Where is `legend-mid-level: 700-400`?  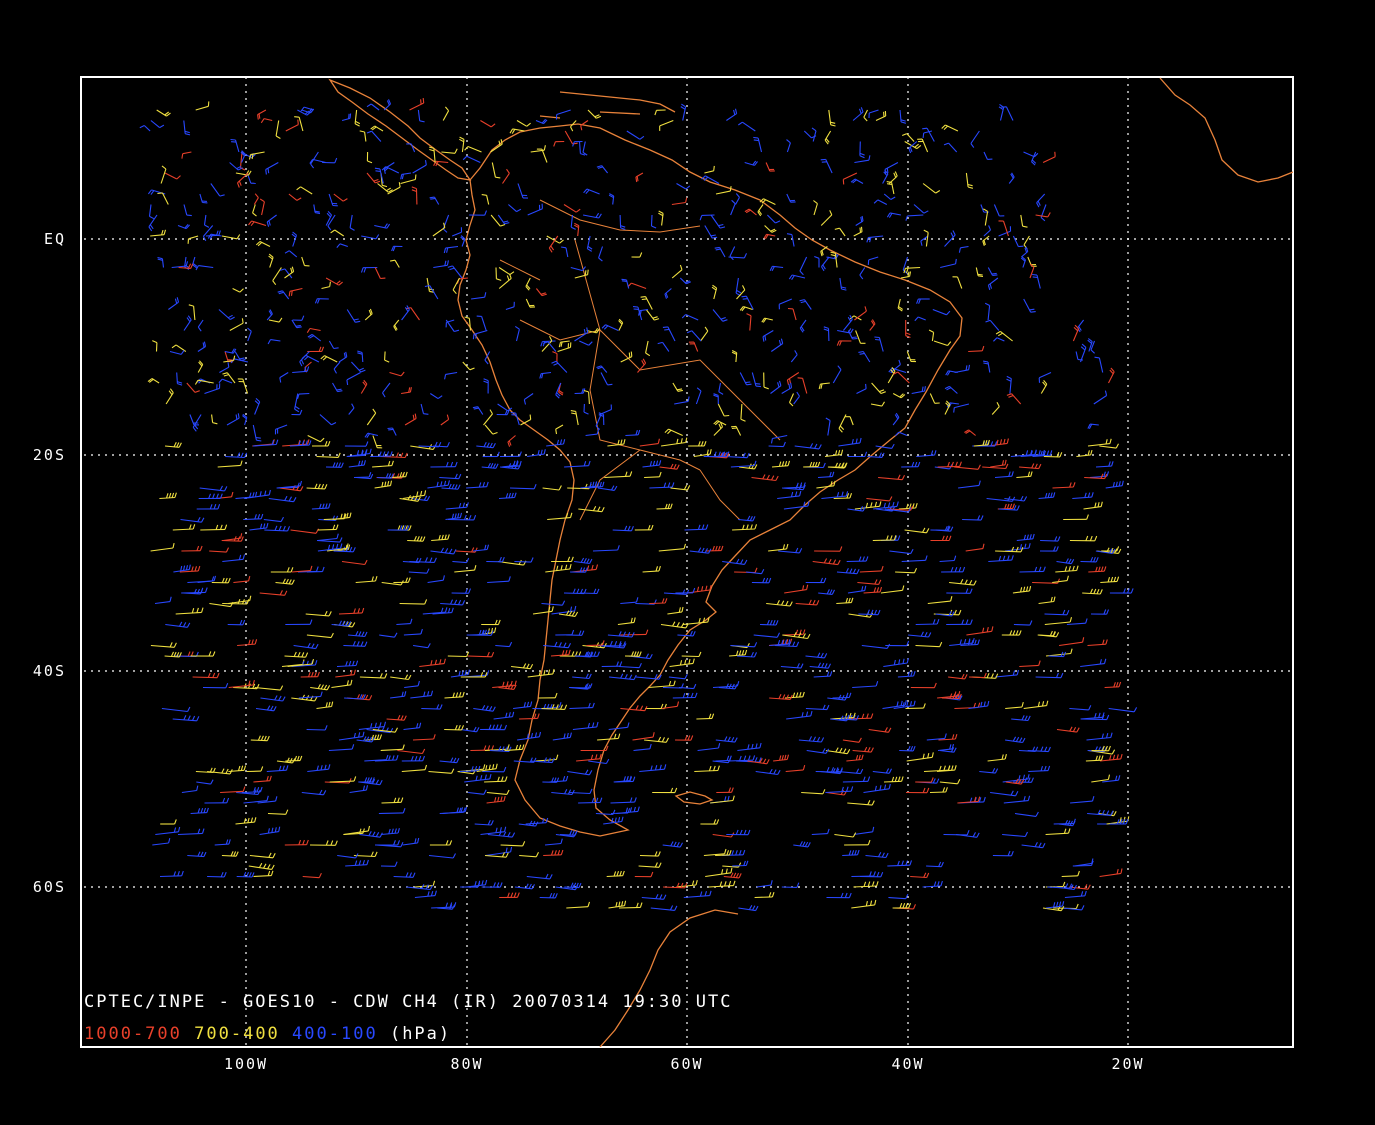
legend-mid-level: 700-400 is located at coordinates (237, 1034).